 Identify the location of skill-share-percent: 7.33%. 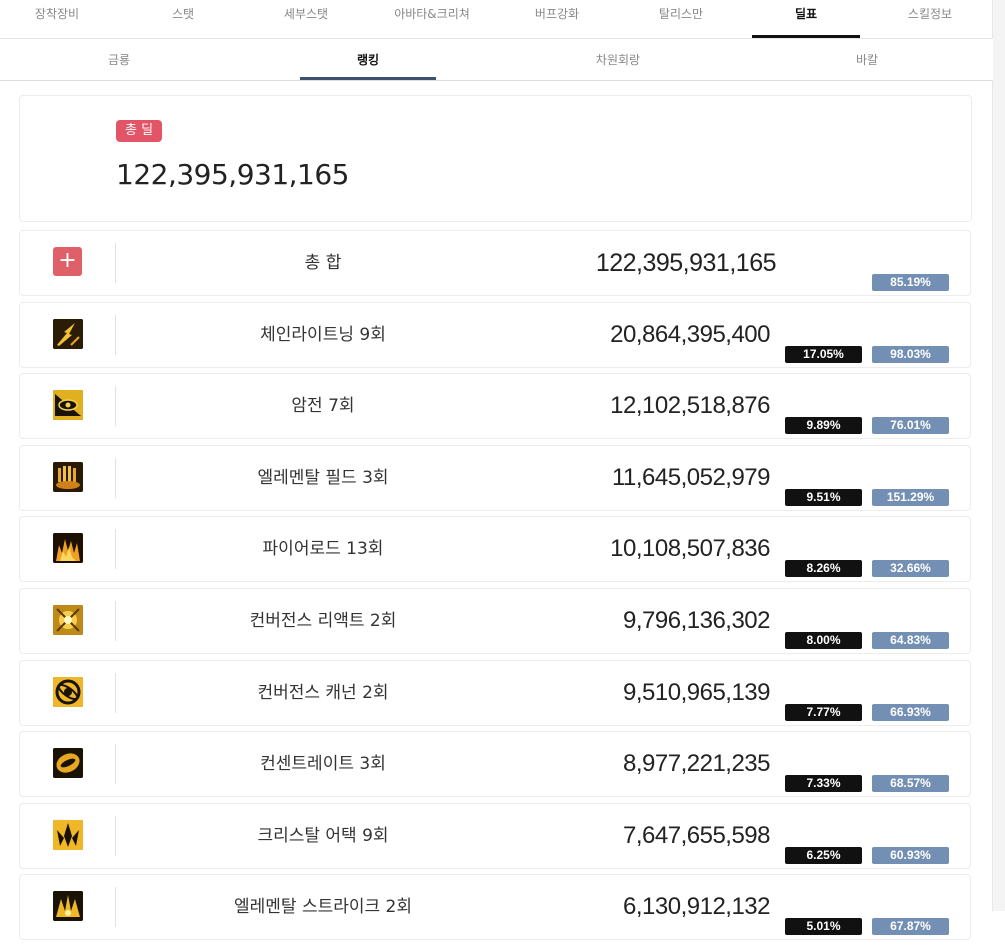
(823, 784).